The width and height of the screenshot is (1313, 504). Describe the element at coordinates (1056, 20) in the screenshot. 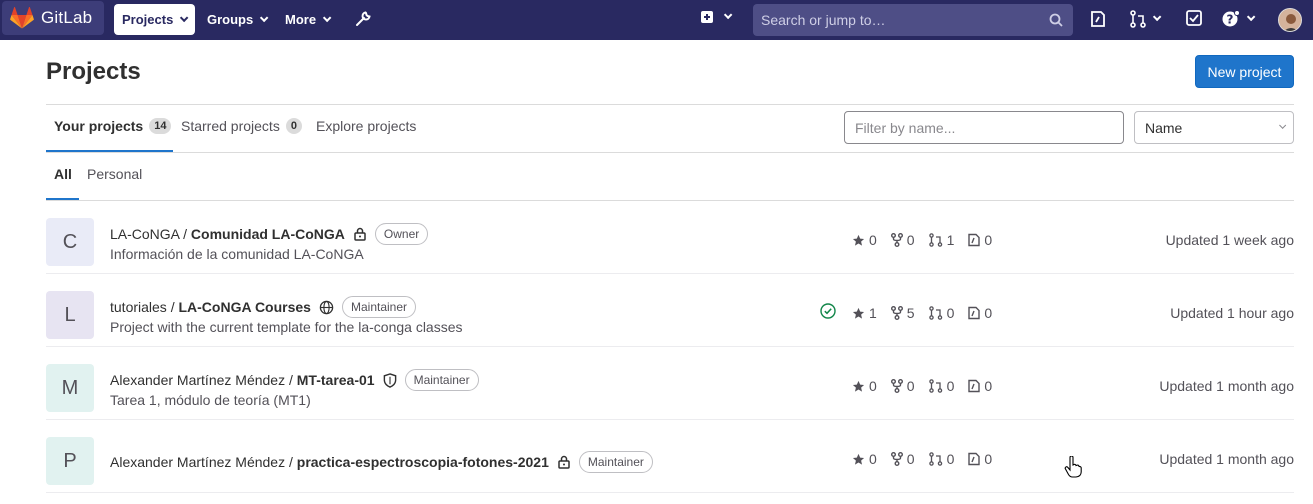

I see `search-icon` at that location.